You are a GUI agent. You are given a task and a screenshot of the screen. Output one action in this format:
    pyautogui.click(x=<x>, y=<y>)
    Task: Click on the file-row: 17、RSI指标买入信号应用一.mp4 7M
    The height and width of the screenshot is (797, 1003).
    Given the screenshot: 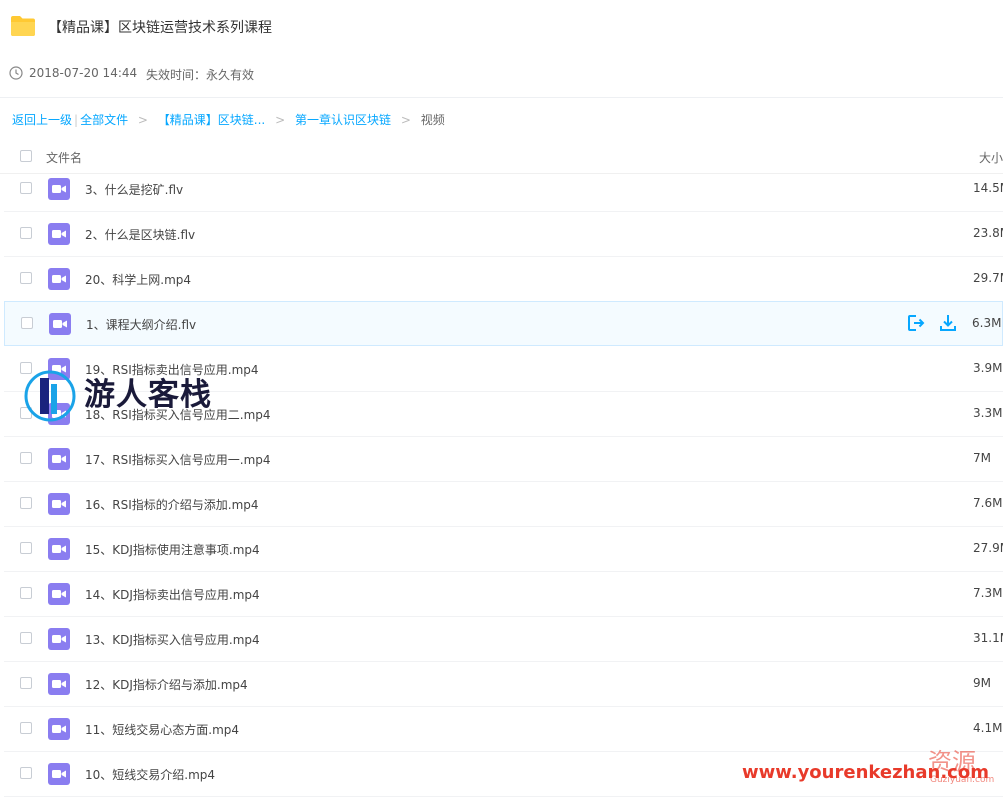 What is the action you would take?
    pyautogui.click(x=503, y=459)
    